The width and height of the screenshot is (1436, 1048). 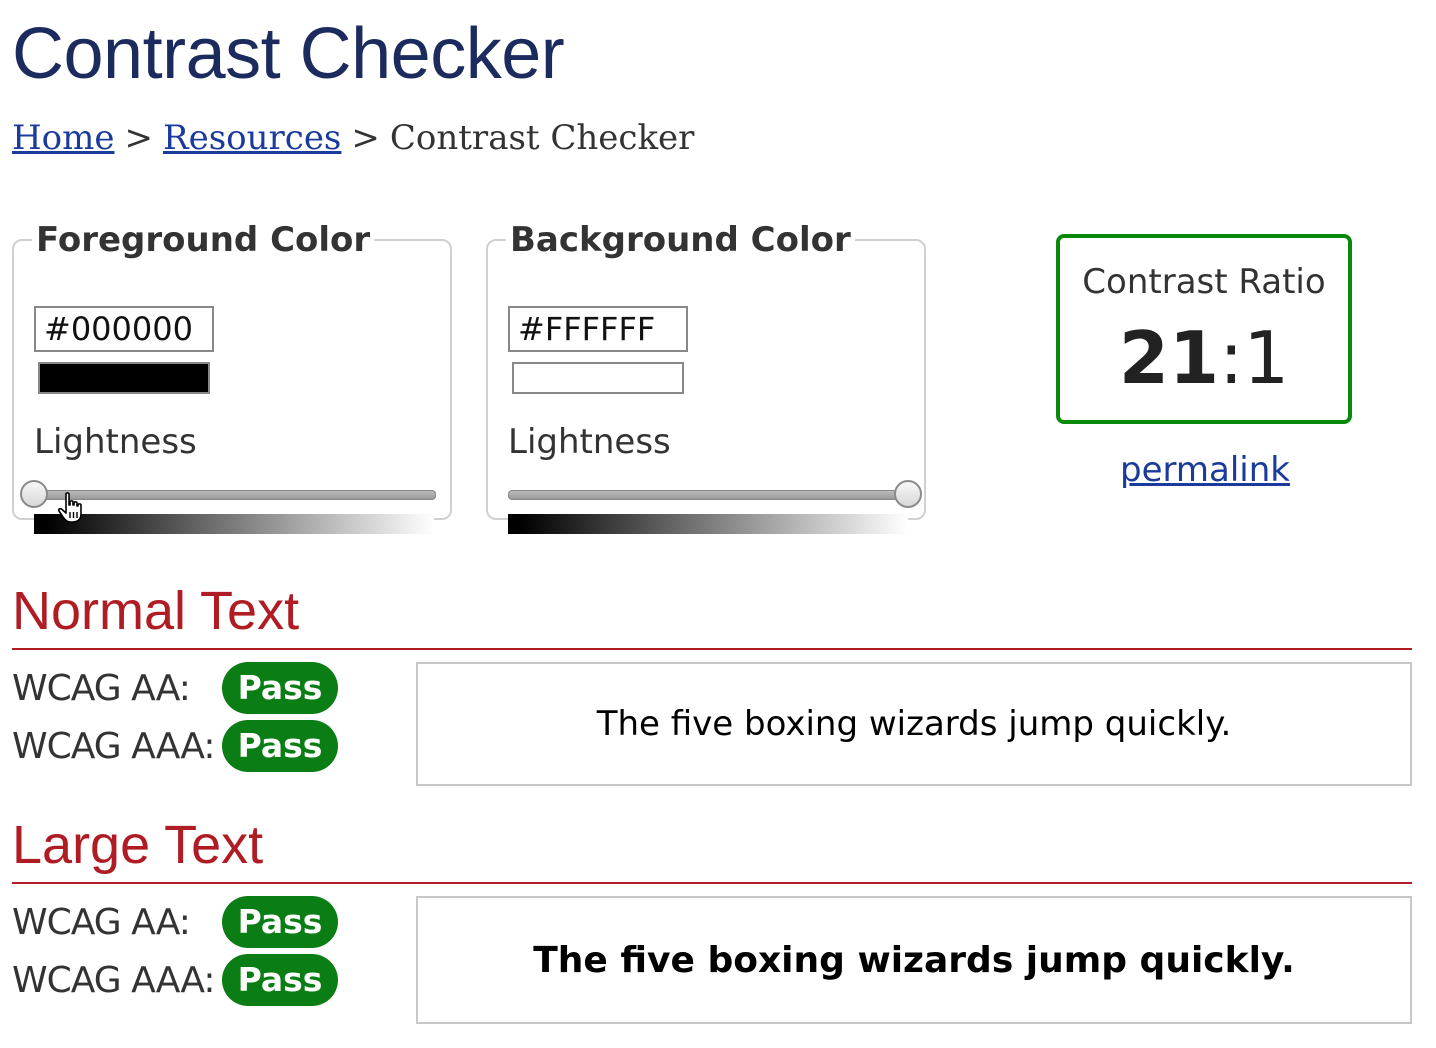 What do you see at coordinates (138, 845) in the screenshot?
I see `large-text-heading: Large Text` at bounding box center [138, 845].